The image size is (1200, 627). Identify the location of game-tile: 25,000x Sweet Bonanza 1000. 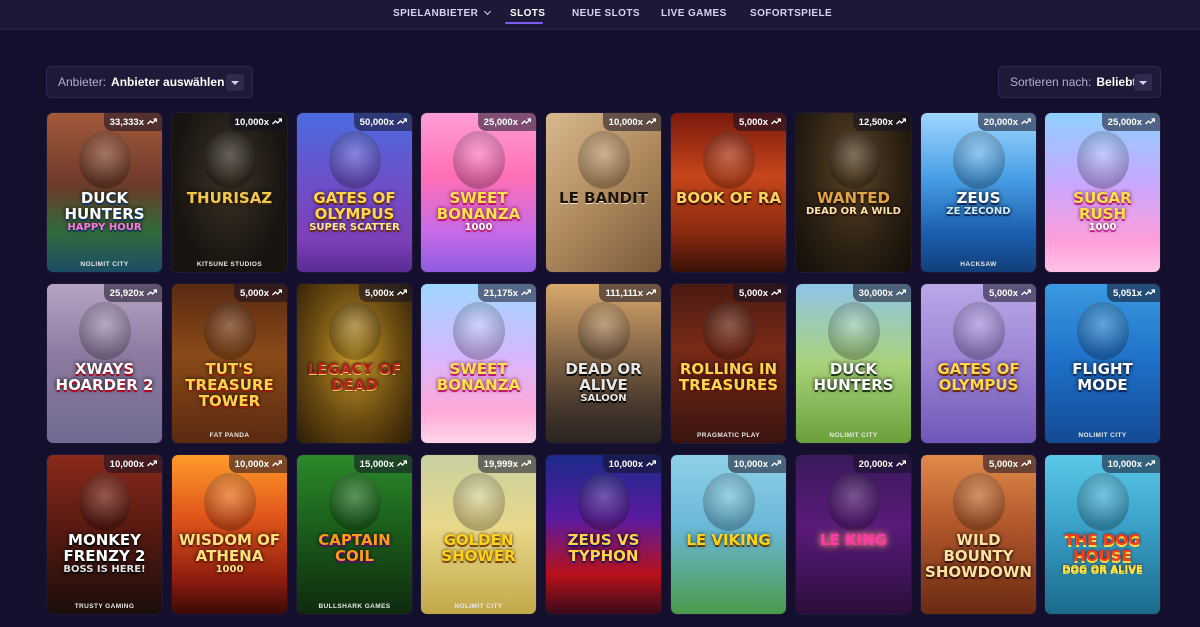
(478, 192).